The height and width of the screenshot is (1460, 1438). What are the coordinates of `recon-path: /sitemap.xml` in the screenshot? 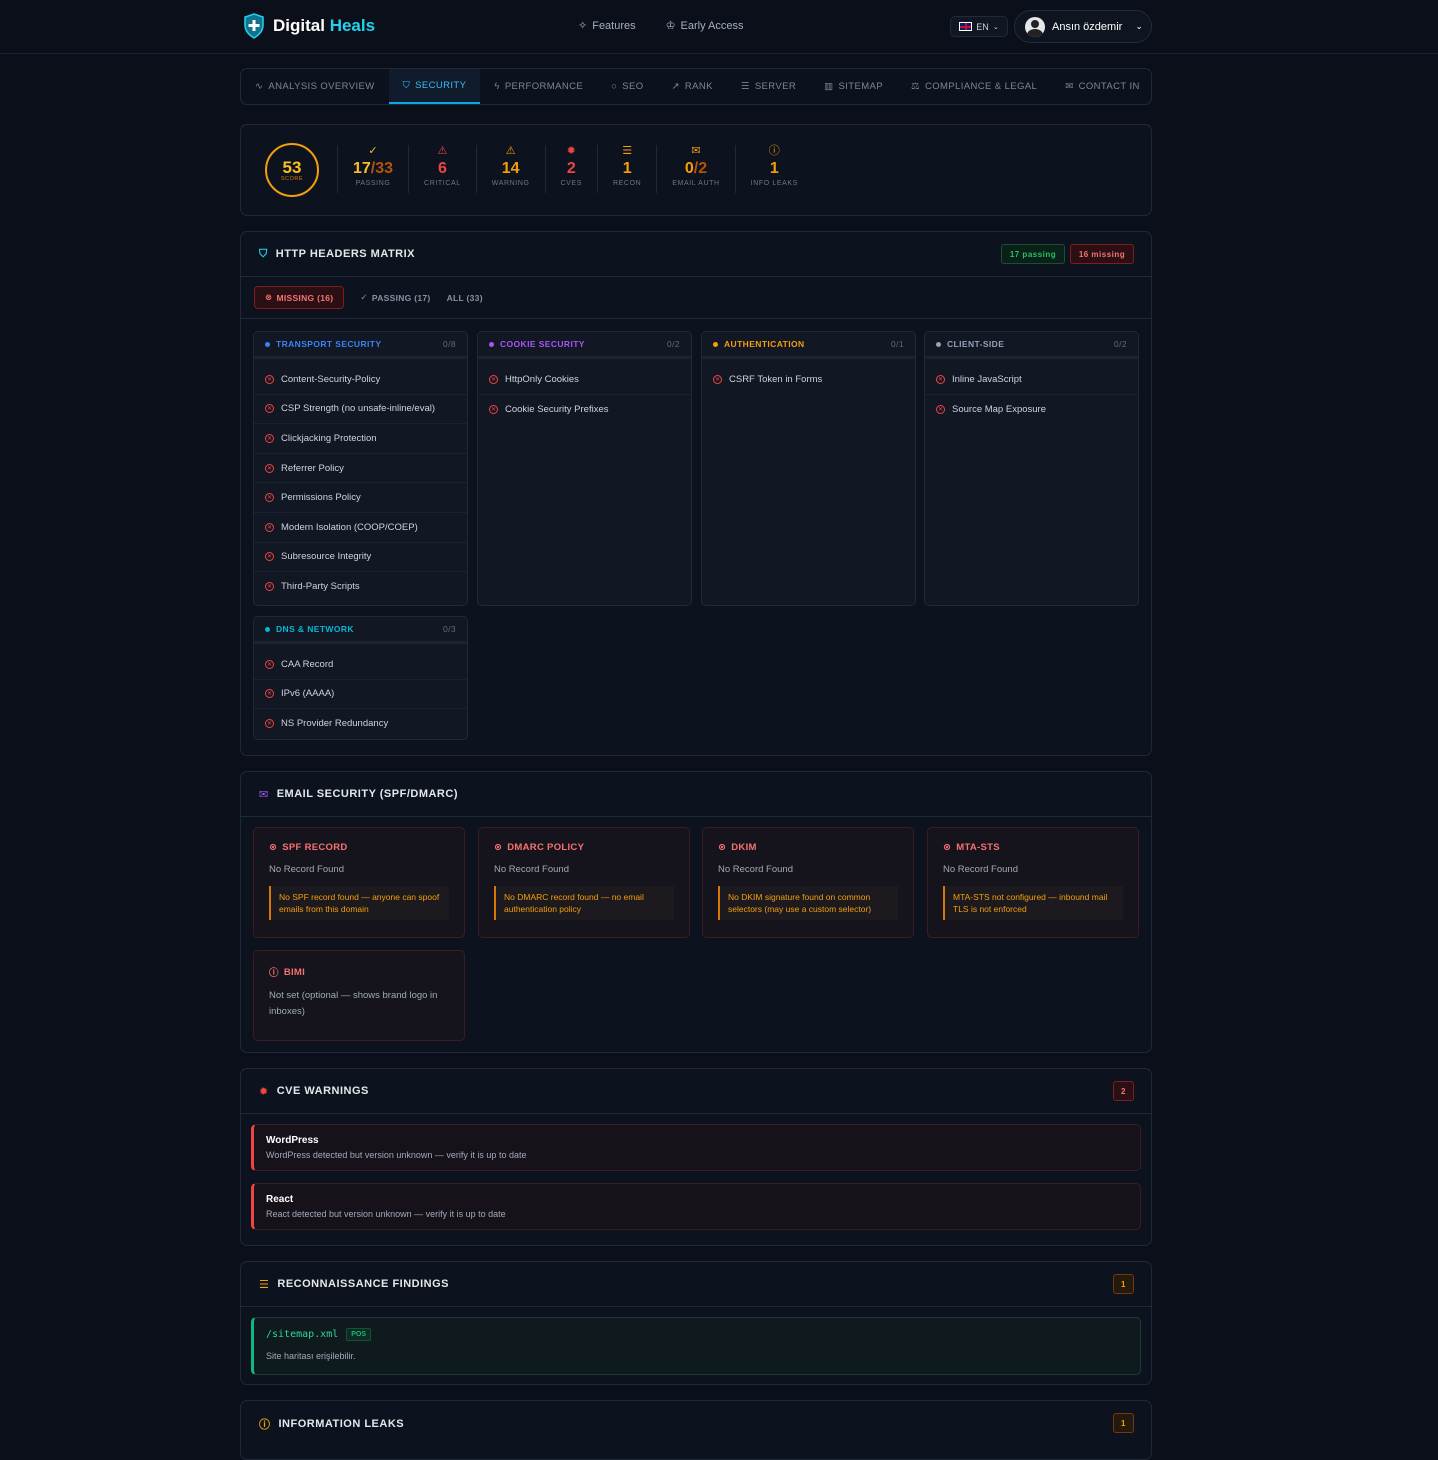 It's located at (302, 1334).